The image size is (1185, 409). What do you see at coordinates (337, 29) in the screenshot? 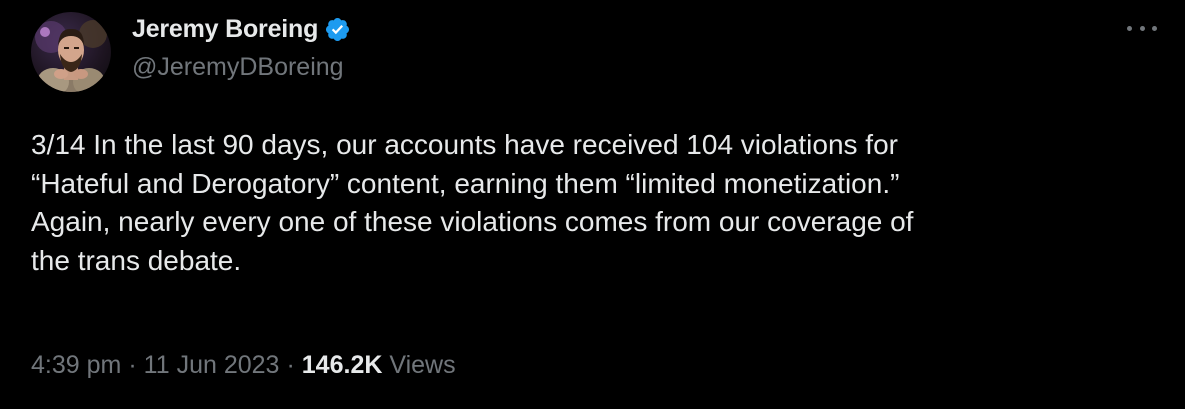
I see `verified-badge-icon` at bounding box center [337, 29].